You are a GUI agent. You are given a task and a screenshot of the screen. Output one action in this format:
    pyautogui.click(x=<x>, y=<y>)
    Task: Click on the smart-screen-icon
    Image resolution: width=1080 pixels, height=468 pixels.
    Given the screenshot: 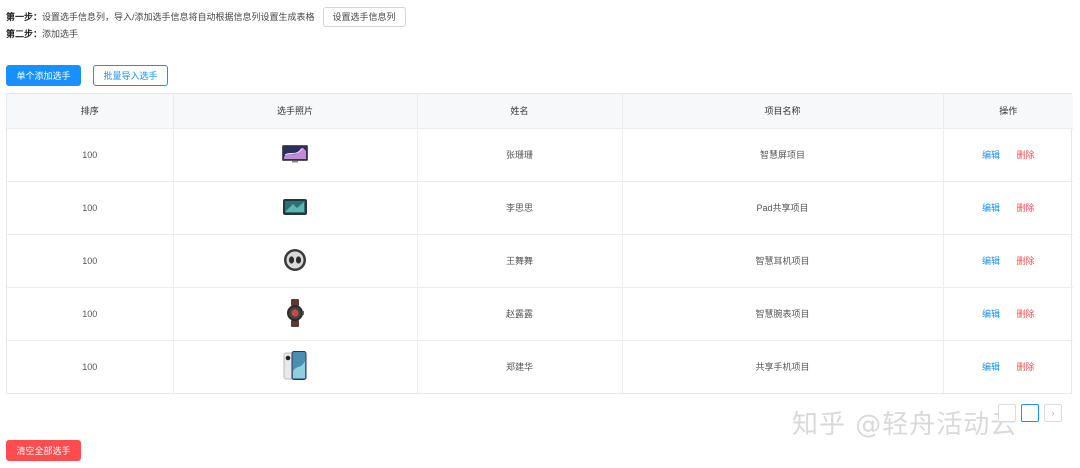 What is the action you would take?
    pyautogui.click(x=295, y=154)
    